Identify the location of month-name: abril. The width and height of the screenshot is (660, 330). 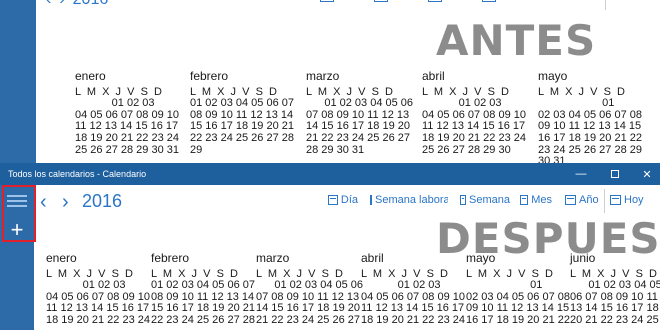
(433, 76).